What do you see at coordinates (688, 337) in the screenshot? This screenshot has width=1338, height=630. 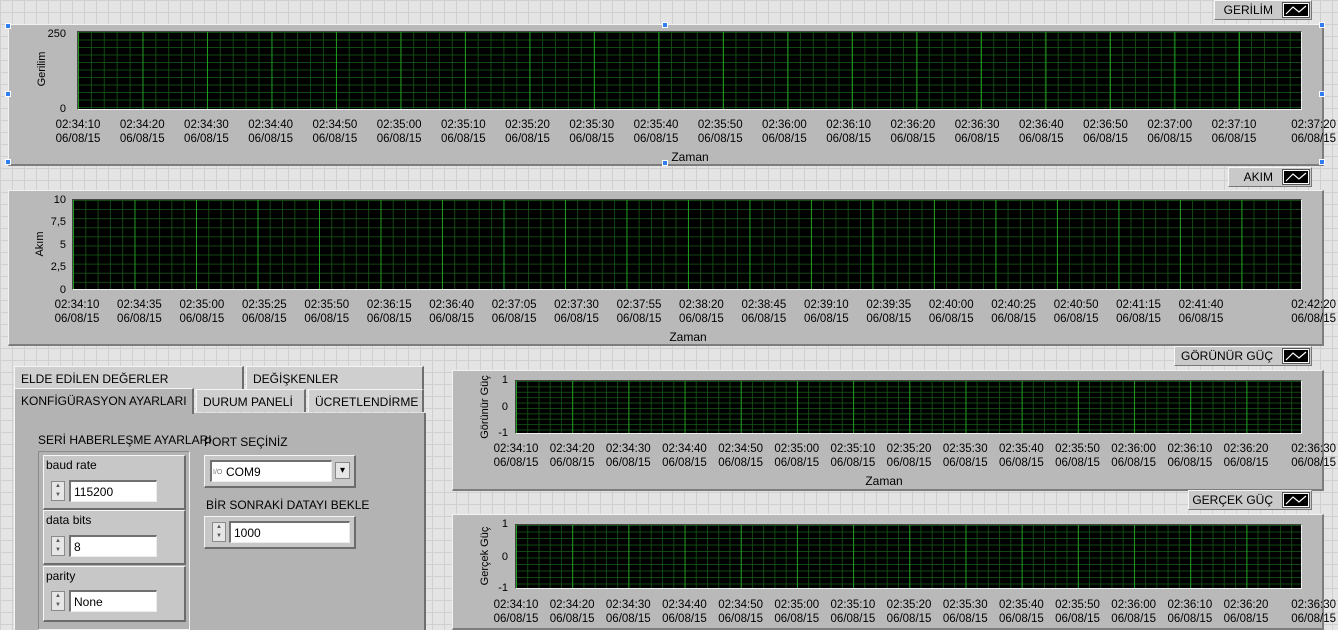 I see `akim-x-label: Zaman` at bounding box center [688, 337].